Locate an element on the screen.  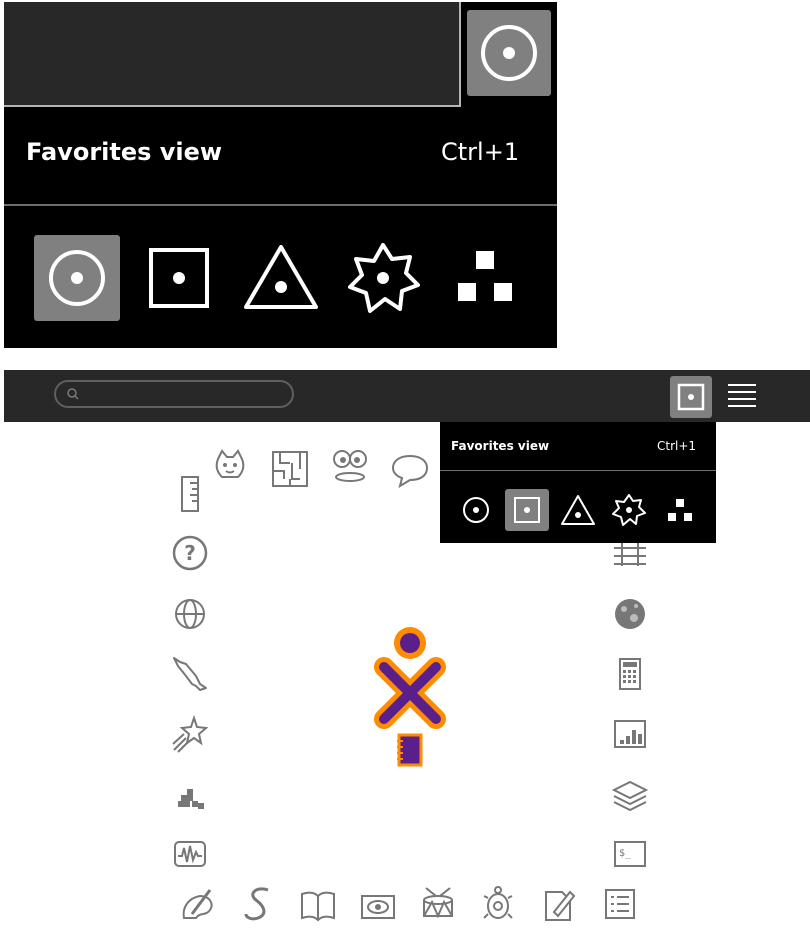
xo-owner-icon is located at coordinates (410, 677).